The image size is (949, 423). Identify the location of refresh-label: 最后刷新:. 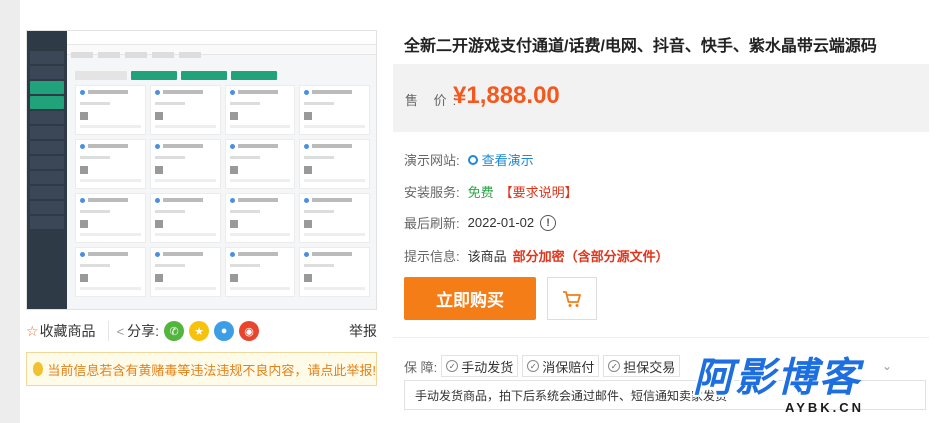
(432, 223).